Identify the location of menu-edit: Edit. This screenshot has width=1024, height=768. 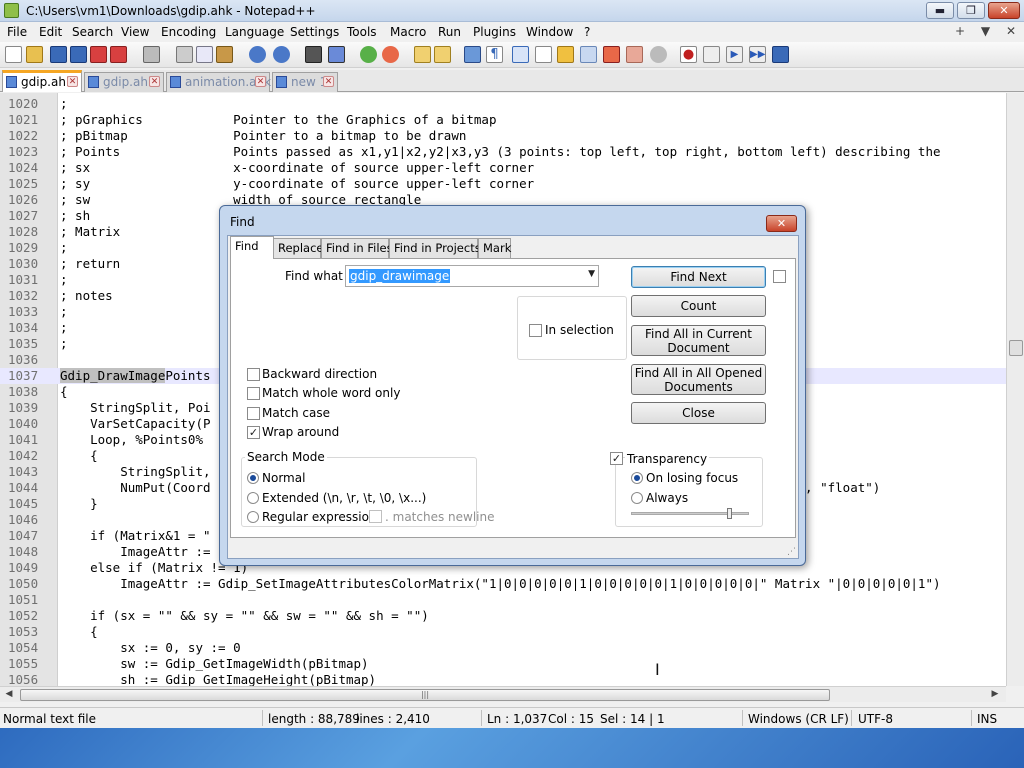
(50, 32).